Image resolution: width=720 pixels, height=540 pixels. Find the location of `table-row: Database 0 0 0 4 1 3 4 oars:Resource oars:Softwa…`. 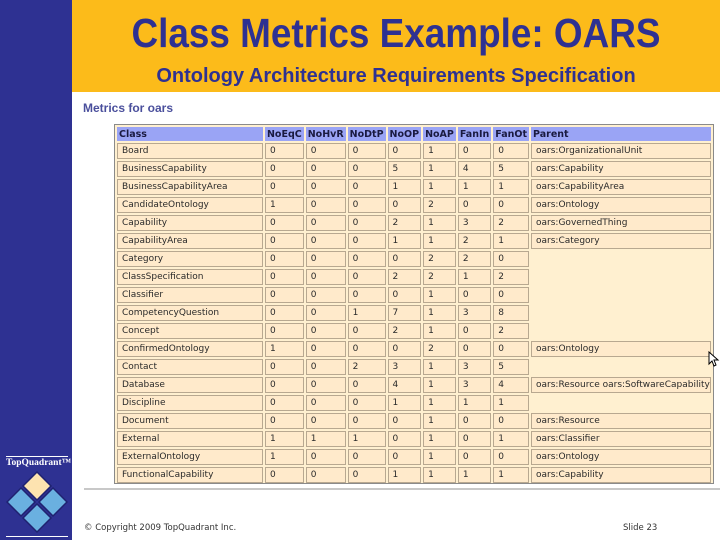

table-row: Database 0 0 0 4 1 3 4 oars:Resource oars:Softwa… is located at coordinates (414, 385).